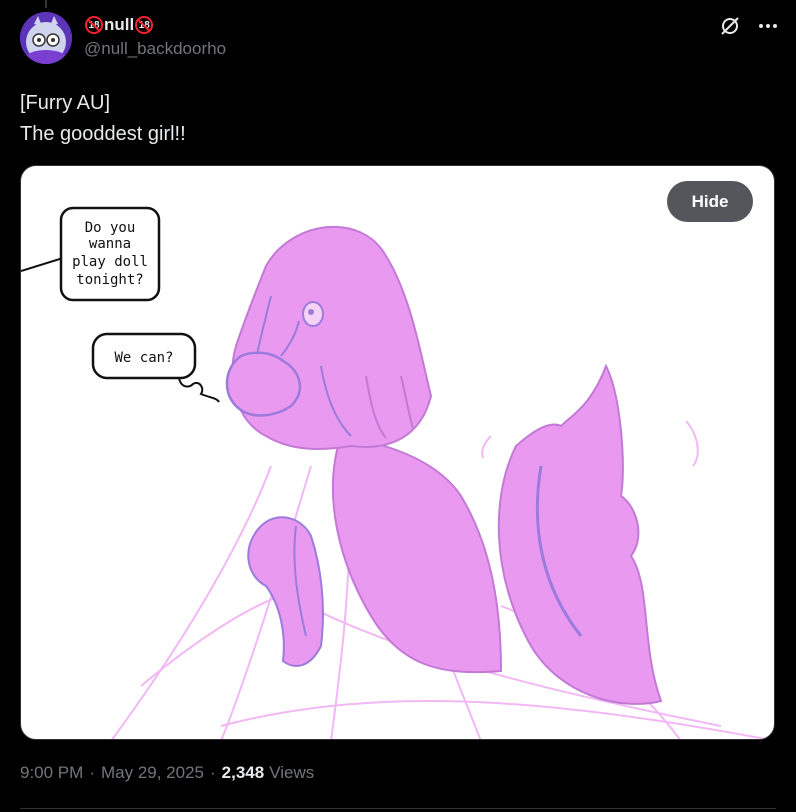  What do you see at coordinates (285, 591) in the screenshot?
I see `character-arm` at bounding box center [285, 591].